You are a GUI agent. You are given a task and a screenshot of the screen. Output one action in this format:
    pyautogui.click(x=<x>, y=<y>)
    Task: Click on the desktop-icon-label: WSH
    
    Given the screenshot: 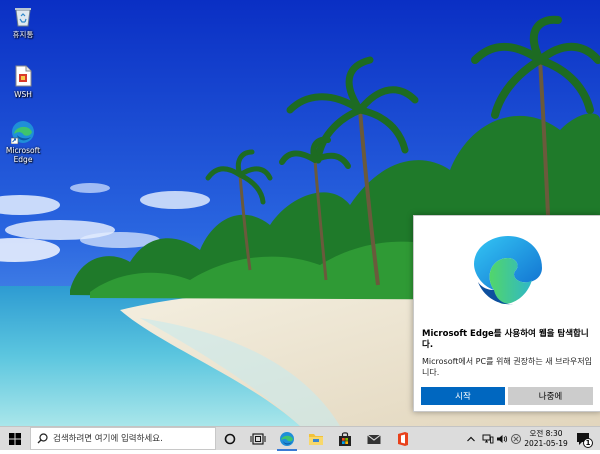 What is the action you would take?
    pyautogui.click(x=23, y=94)
    